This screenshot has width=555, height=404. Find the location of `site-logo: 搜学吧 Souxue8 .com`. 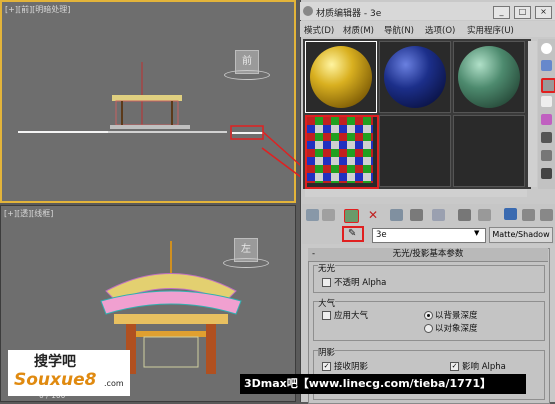

site-logo: 搜学吧 Souxue8 .com is located at coordinates (69, 373).